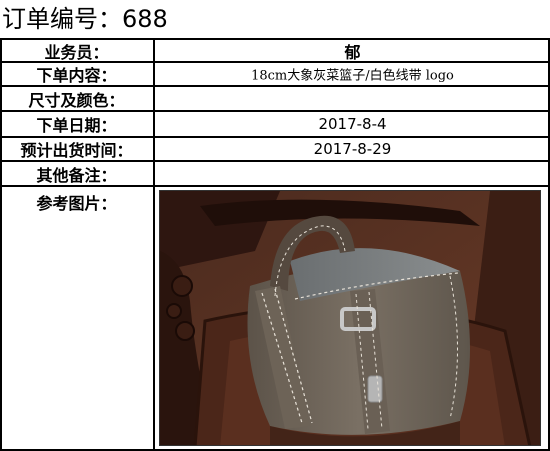 Image resolution: width=550 pixels, height=451 pixels. I want to click on field-value: 郁, so click(352, 52).